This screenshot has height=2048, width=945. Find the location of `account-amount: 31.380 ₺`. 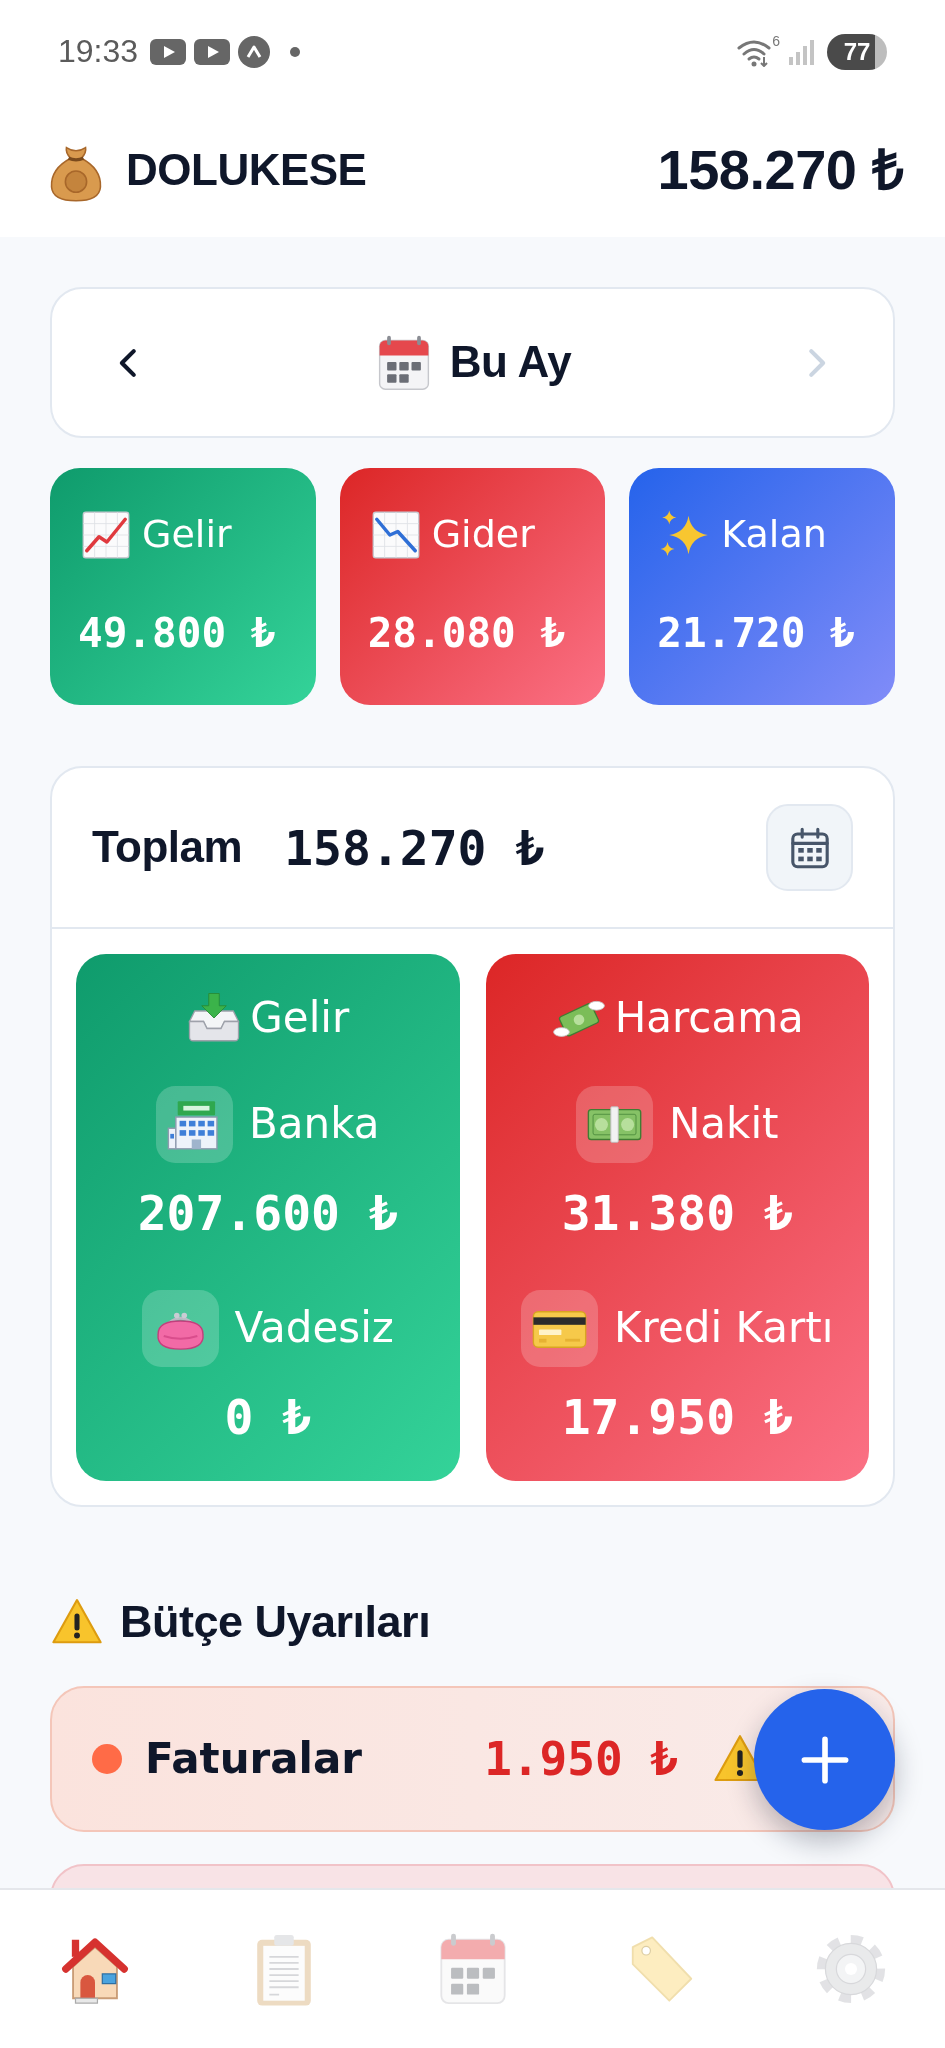

account-amount: 31.380 ₺ is located at coordinates (677, 1213).